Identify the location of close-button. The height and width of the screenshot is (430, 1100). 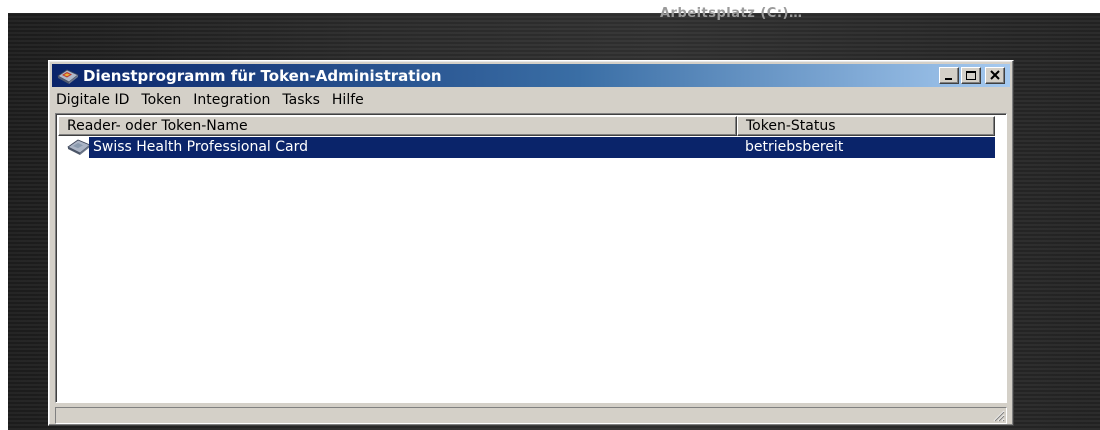
(995, 75).